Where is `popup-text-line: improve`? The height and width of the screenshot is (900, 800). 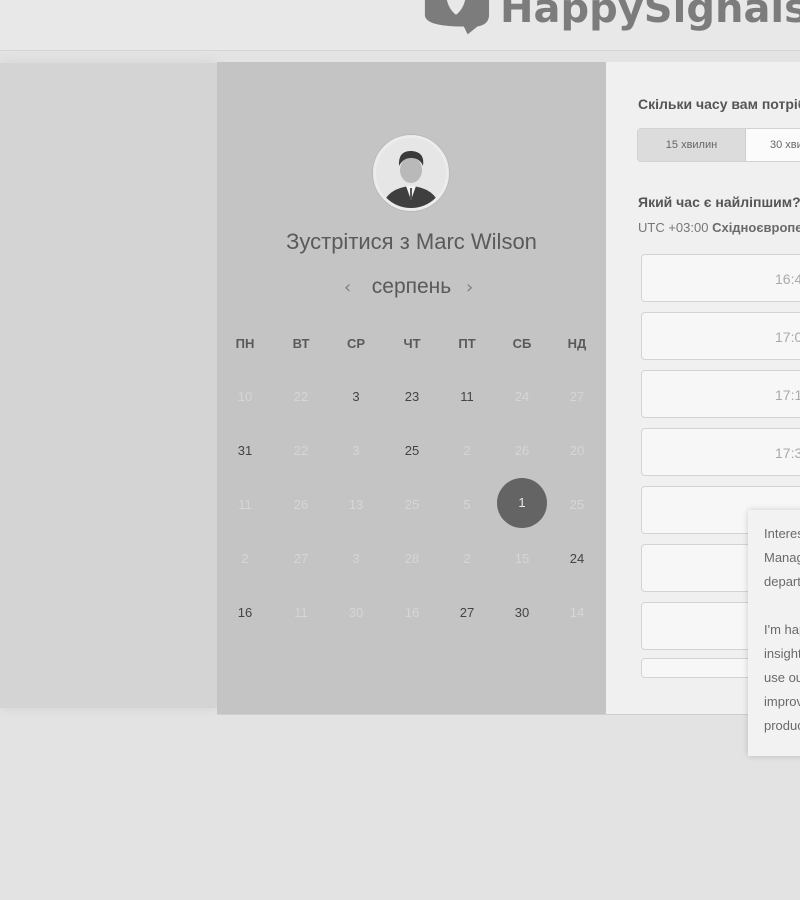
popup-text-line: improve is located at coordinates (782, 701).